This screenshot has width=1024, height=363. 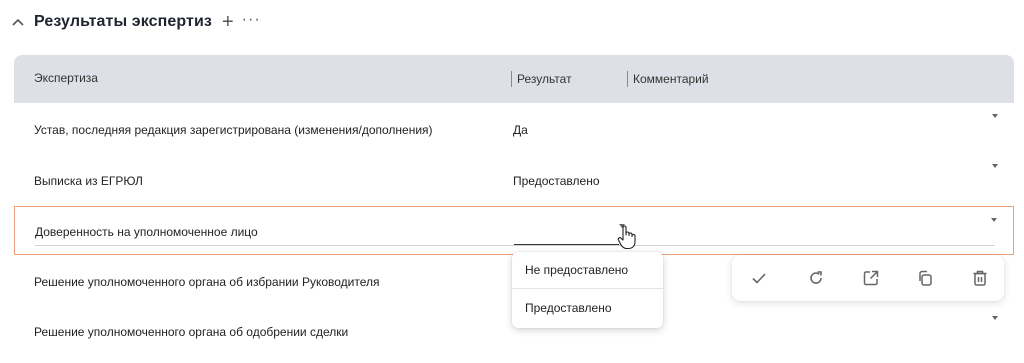 I want to click on result-dropdown-menu: Не предоставлено Предоставлено, so click(x=587, y=290).